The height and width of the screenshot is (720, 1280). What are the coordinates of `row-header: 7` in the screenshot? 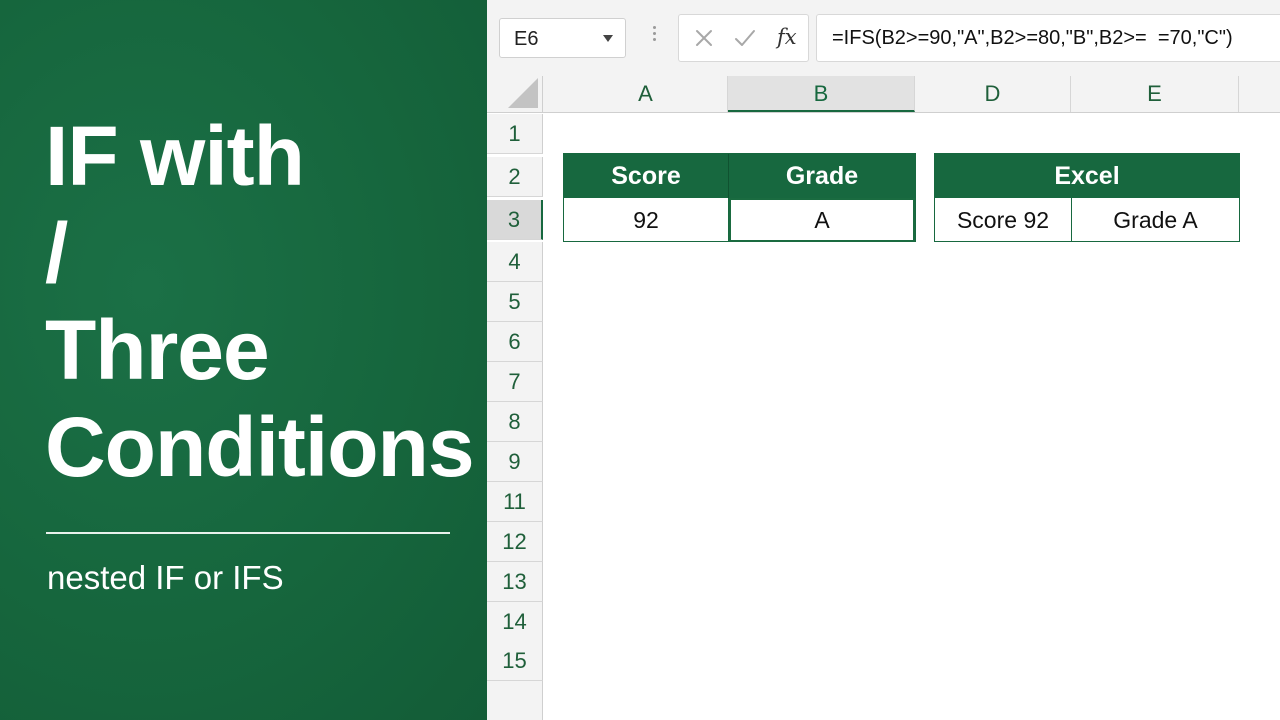 It's located at (515, 382).